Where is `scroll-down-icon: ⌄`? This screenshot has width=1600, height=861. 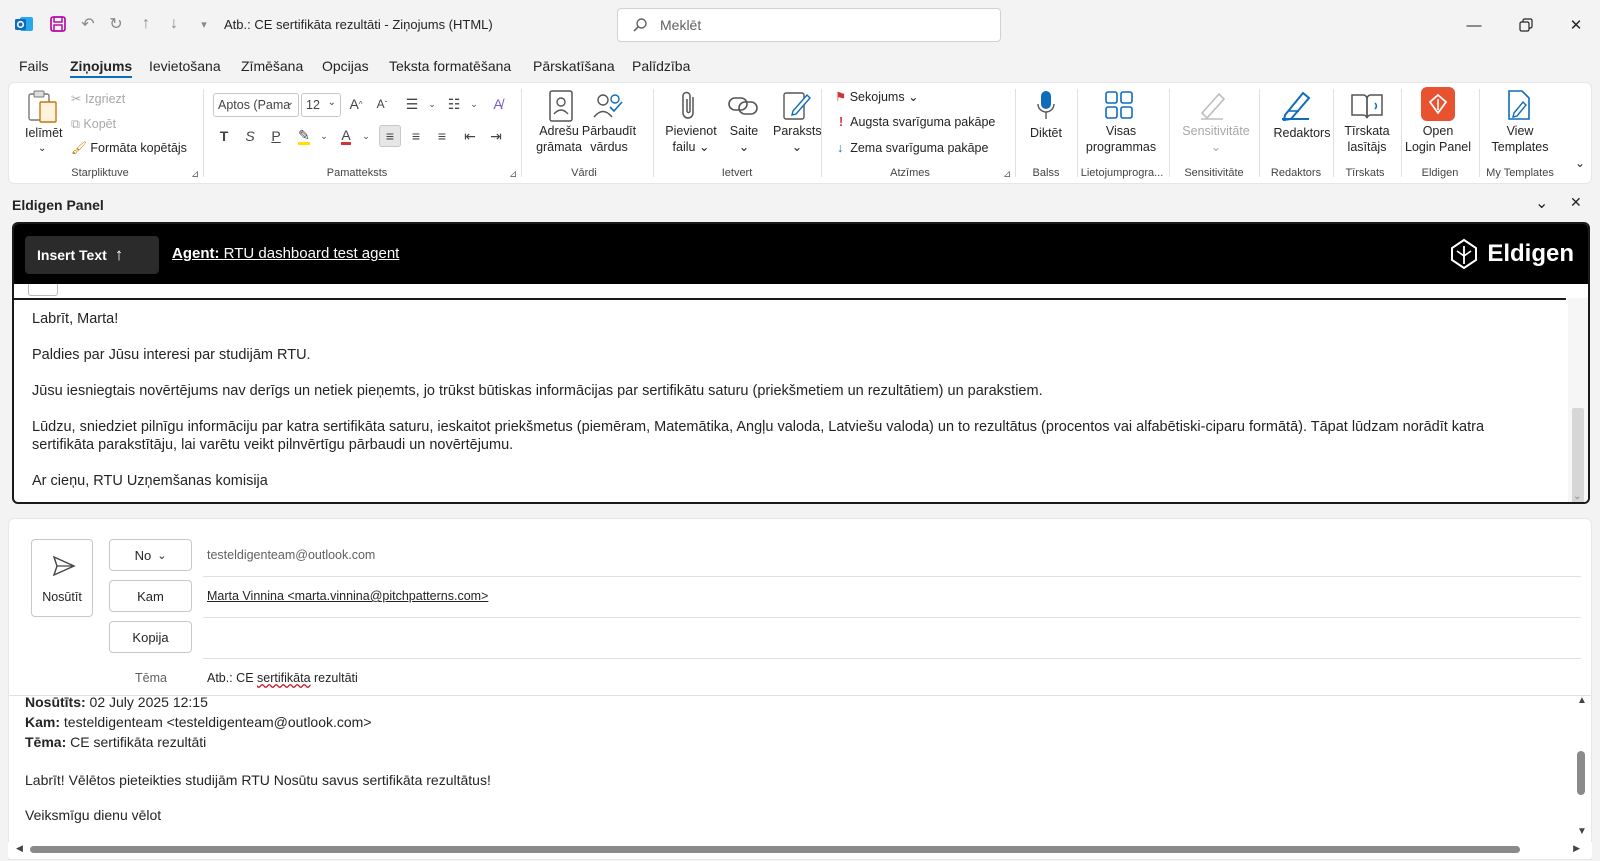
scroll-down-icon: ⌄ is located at coordinates (1577, 496).